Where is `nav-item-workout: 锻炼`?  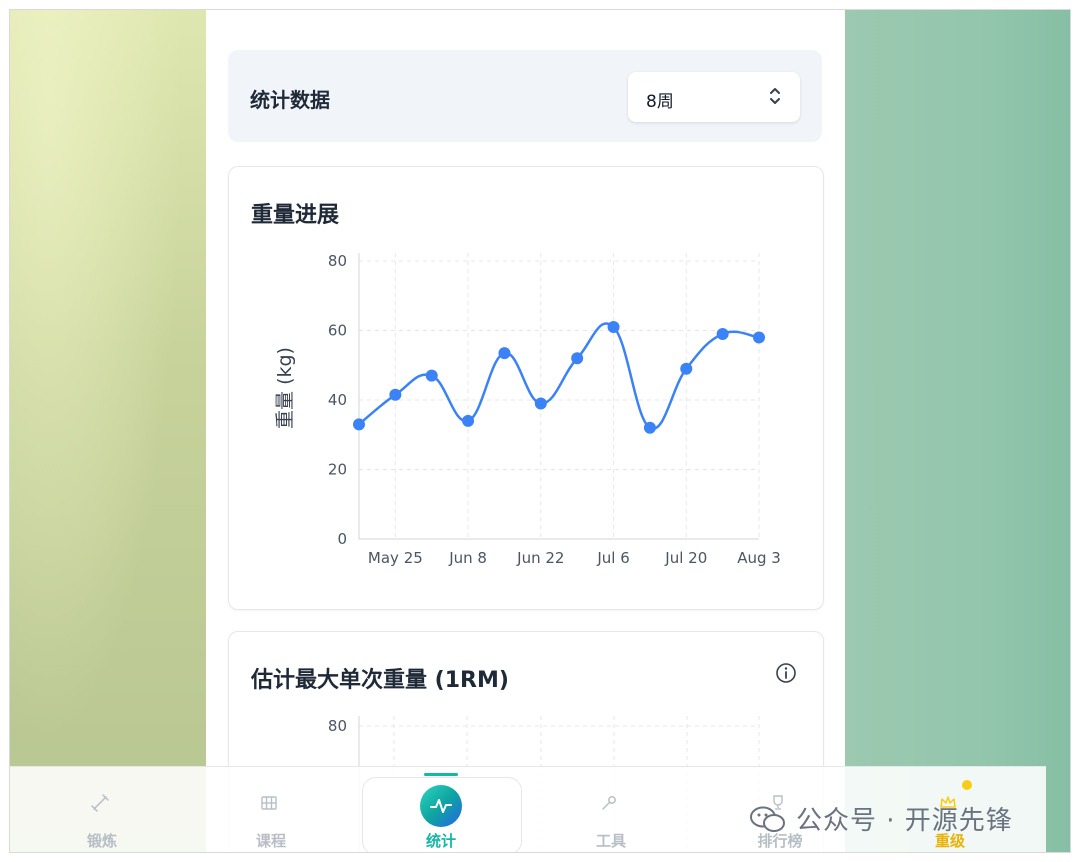
nav-item-workout: 锻炼 is located at coordinates (102, 809).